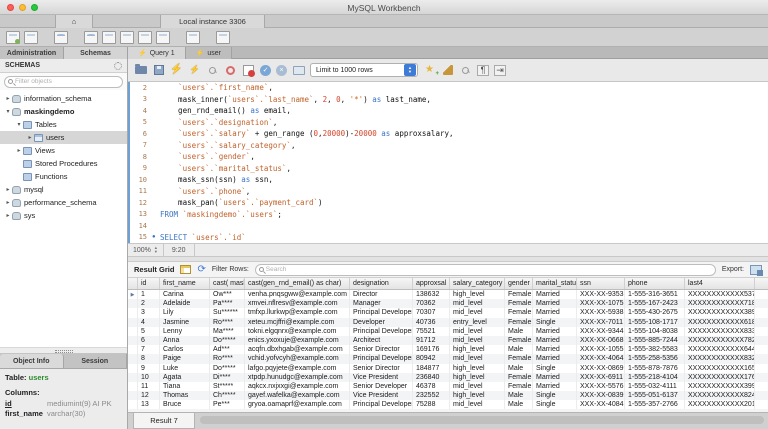 Image resolution: width=768 pixels, height=429 pixels. Describe the element at coordinates (720, 377) in the screenshot. I see `table-cell: XXXXXXXXXXXX1760` at that location.